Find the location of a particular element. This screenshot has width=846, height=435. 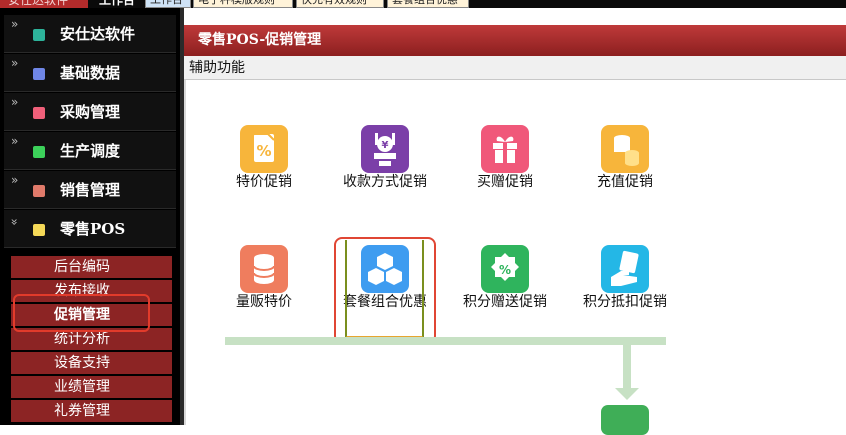

page-title-bar: 零售POS-促销管理 is located at coordinates (515, 40).